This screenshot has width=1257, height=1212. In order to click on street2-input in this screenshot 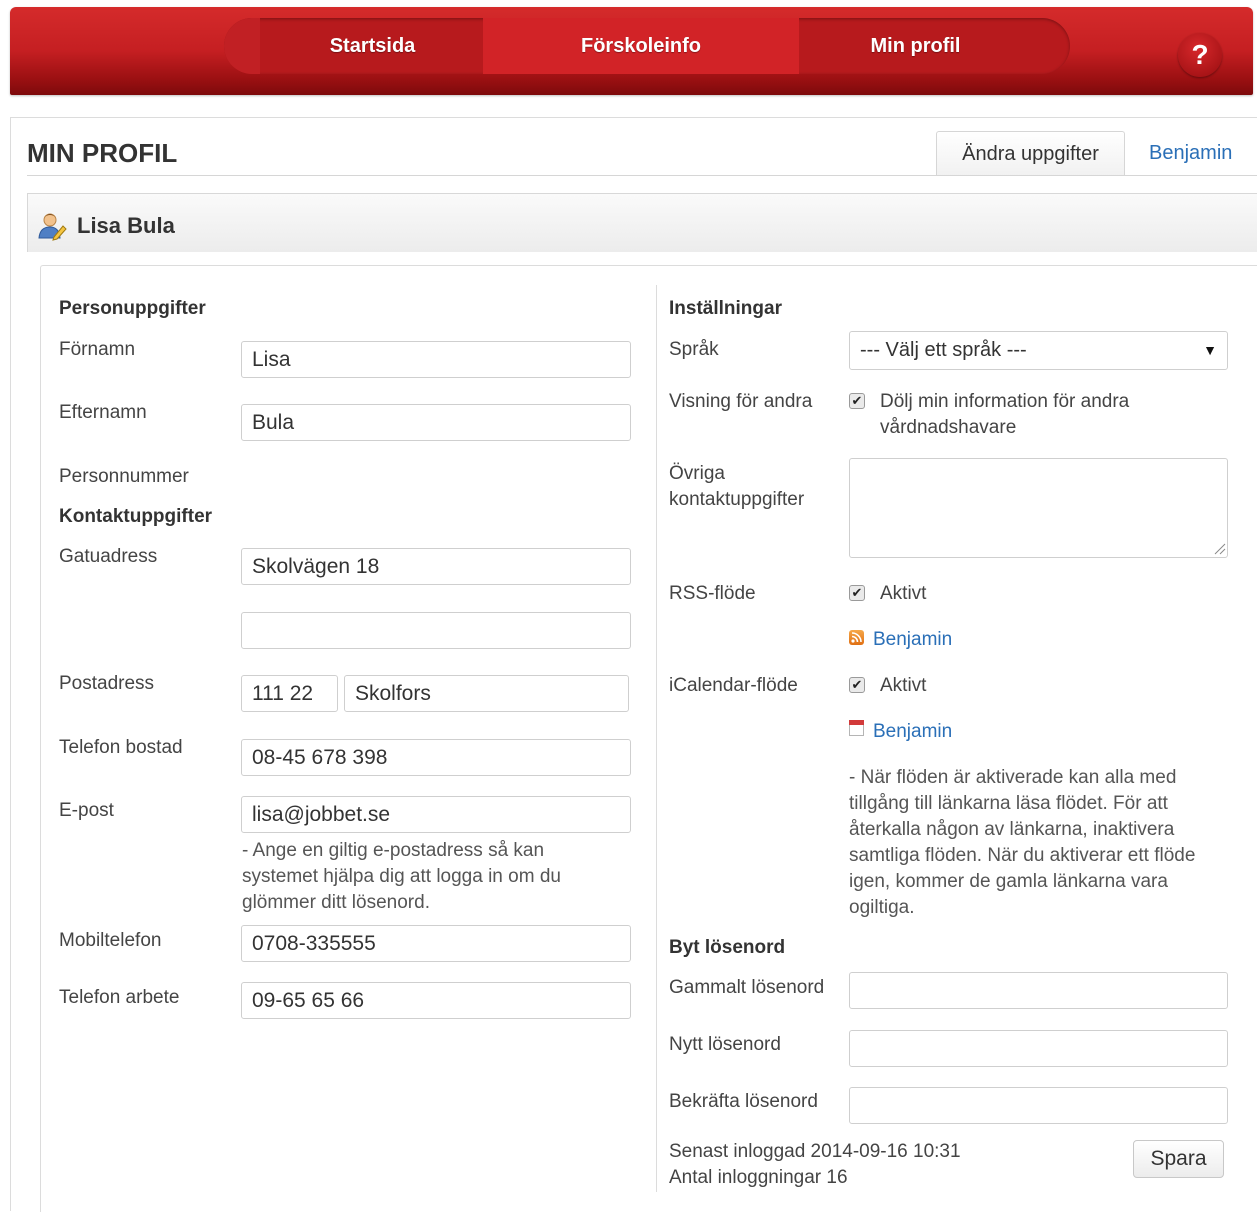, I will do `click(436, 630)`.